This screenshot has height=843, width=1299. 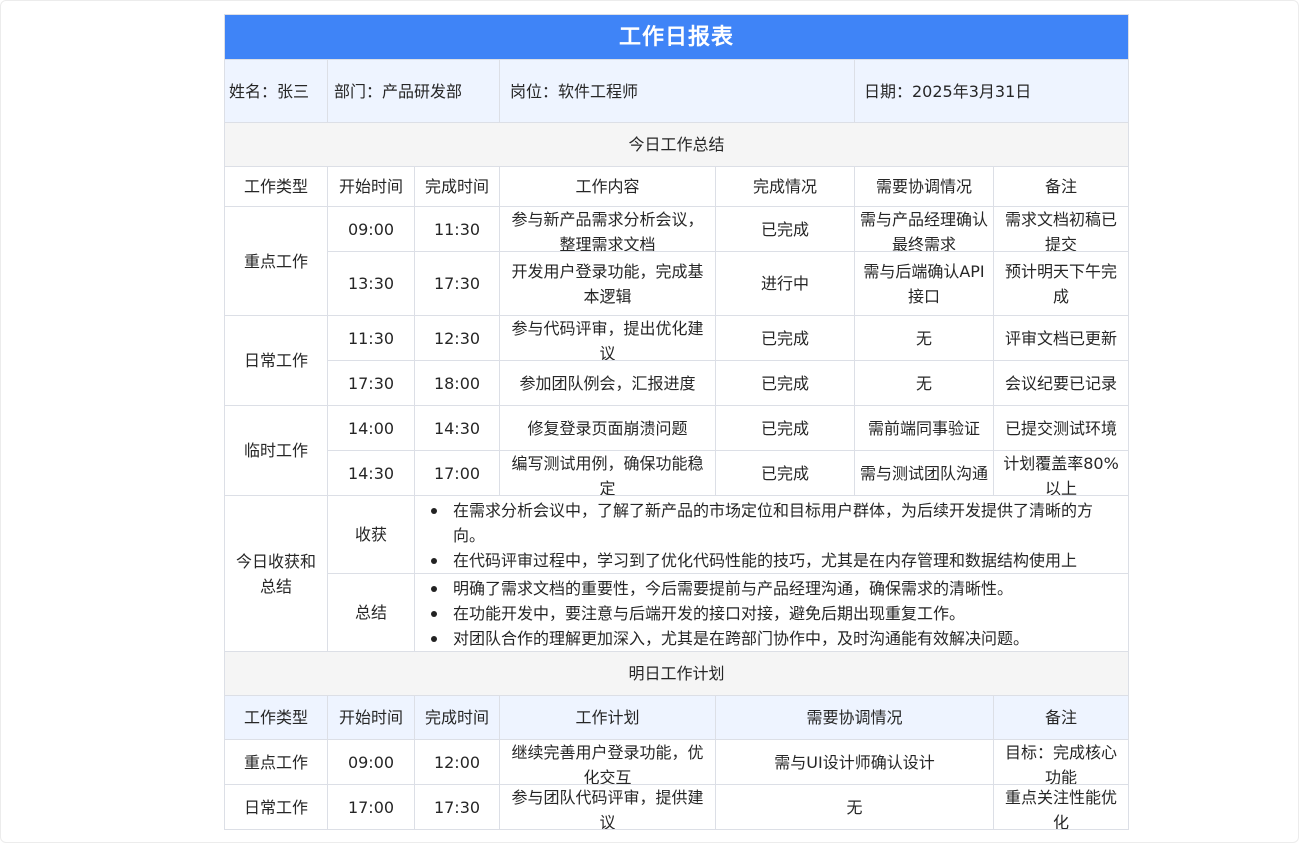 I want to click on note-cell: 需求文档初稿已提交, so click(x=1061, y=229).